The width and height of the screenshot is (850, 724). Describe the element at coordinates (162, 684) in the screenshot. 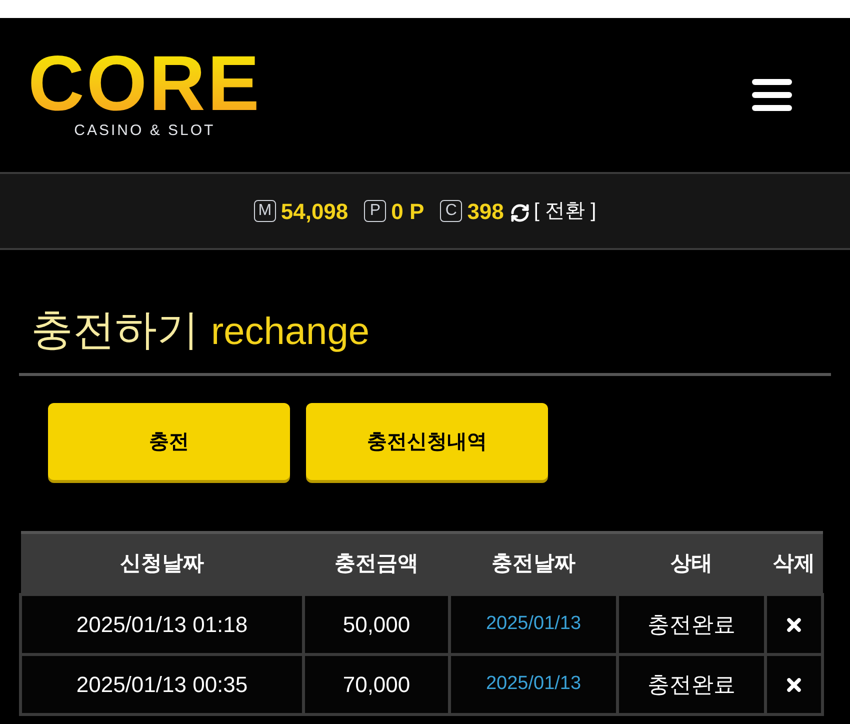

I see `table-cell: 2025/01/13 00:35` at that location.